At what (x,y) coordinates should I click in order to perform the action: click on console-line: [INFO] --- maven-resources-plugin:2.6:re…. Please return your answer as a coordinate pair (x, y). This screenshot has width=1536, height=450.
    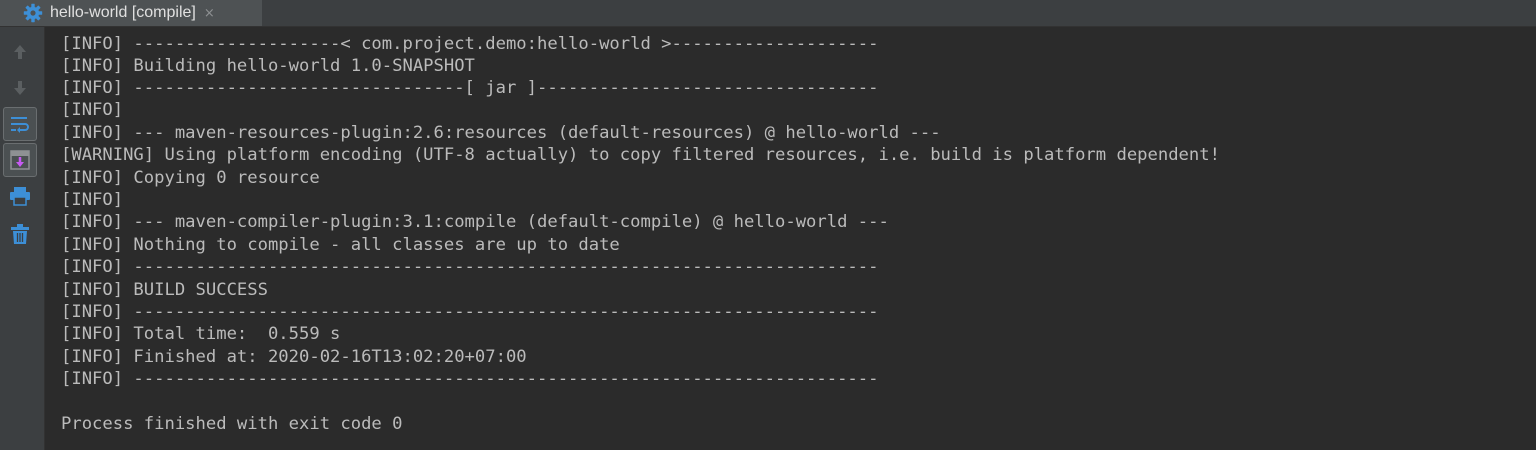
    Looking at the image, I should click on (501, 133).